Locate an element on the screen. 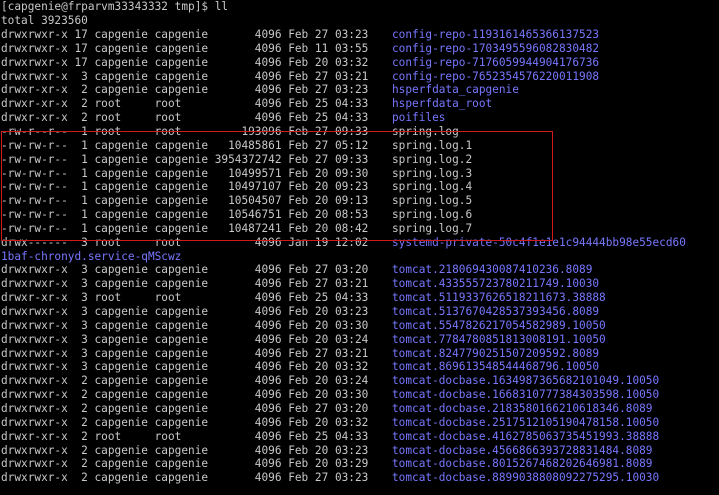 Image resolution: width=719 pixels, height=495 pixels. file-name: spring.log is located at coordinates (425, 131).